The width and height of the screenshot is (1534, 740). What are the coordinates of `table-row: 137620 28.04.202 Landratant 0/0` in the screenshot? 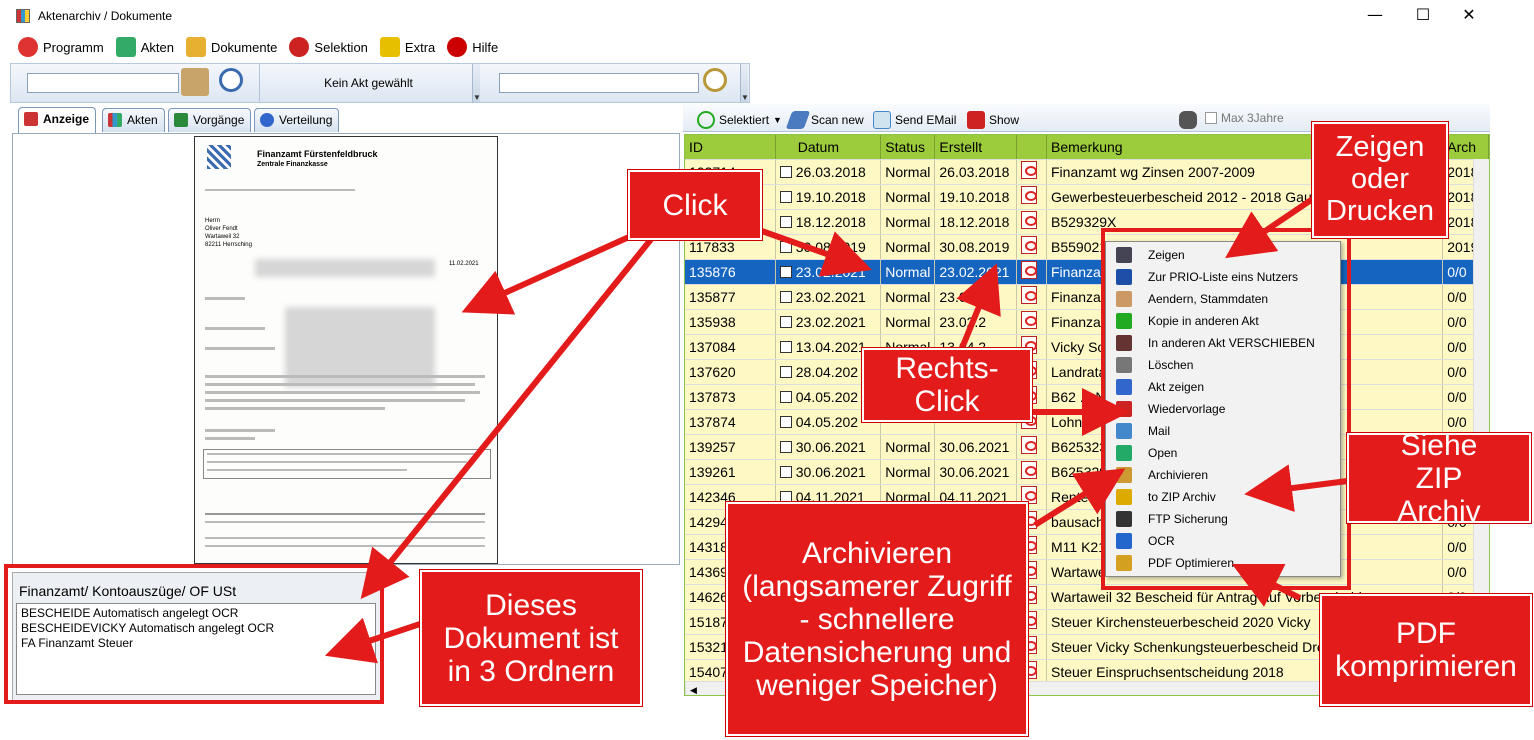 It's located at (1087, 372).